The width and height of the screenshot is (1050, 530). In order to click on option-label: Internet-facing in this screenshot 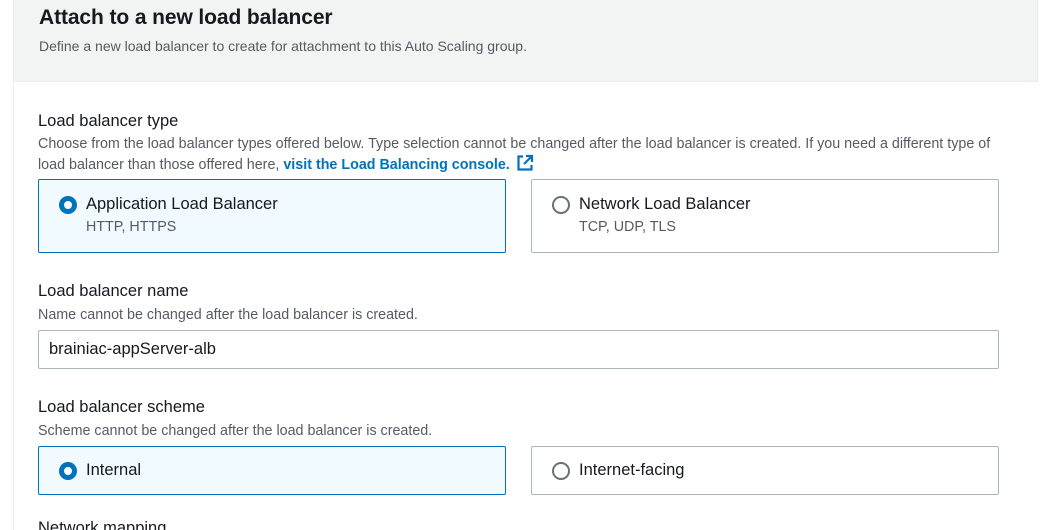, I will do `click(632, 470)`.